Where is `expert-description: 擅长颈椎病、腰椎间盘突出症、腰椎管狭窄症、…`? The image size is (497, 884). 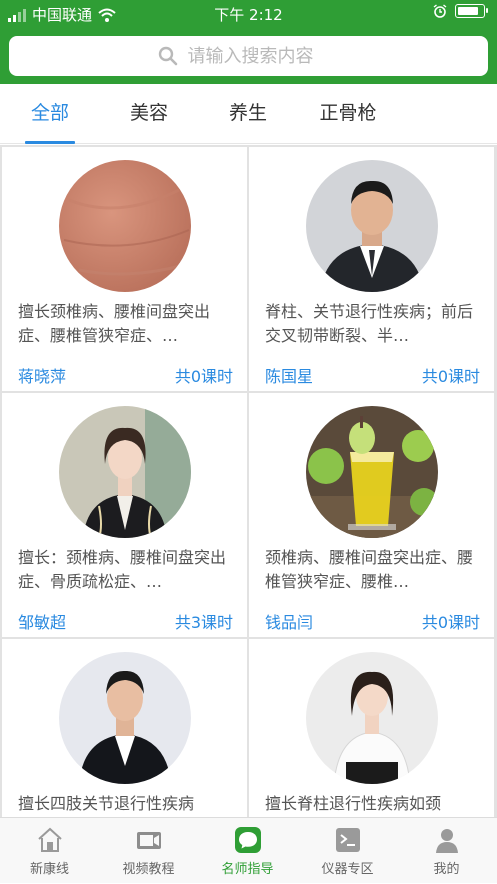
expert-description: 擅长颈椎病、腰椎间盘突出症、腰椎管狭窄症、… is located at coordinates (114, 323).